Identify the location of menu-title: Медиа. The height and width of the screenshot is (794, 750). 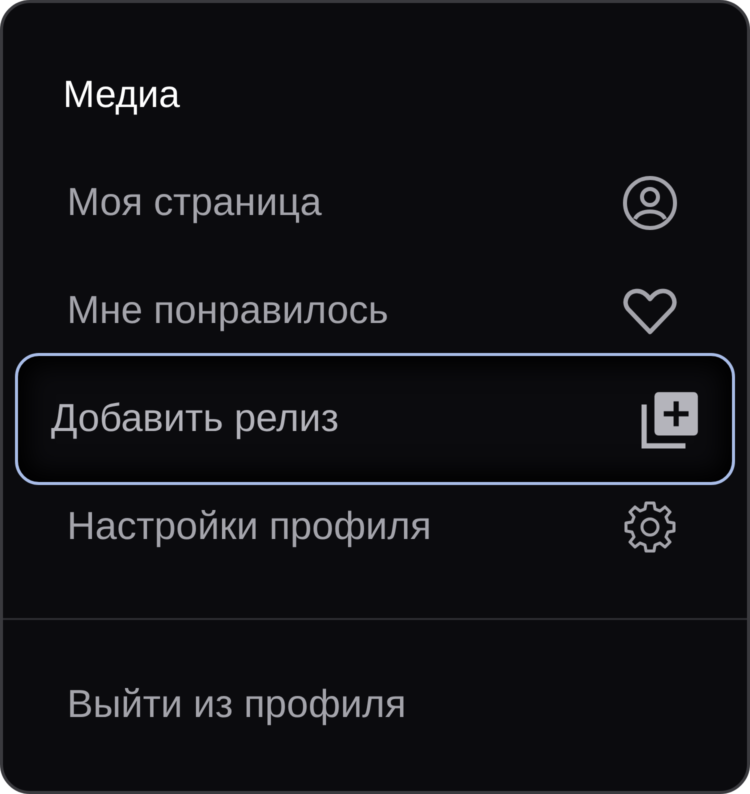
(121, 95).